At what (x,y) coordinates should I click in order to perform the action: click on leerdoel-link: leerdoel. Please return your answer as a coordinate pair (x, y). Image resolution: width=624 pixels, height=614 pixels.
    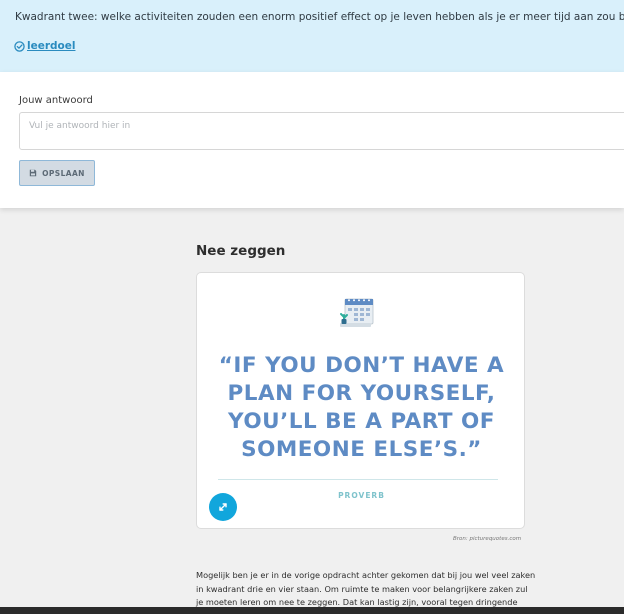
    Looking at the image, I should click on (44, 46).